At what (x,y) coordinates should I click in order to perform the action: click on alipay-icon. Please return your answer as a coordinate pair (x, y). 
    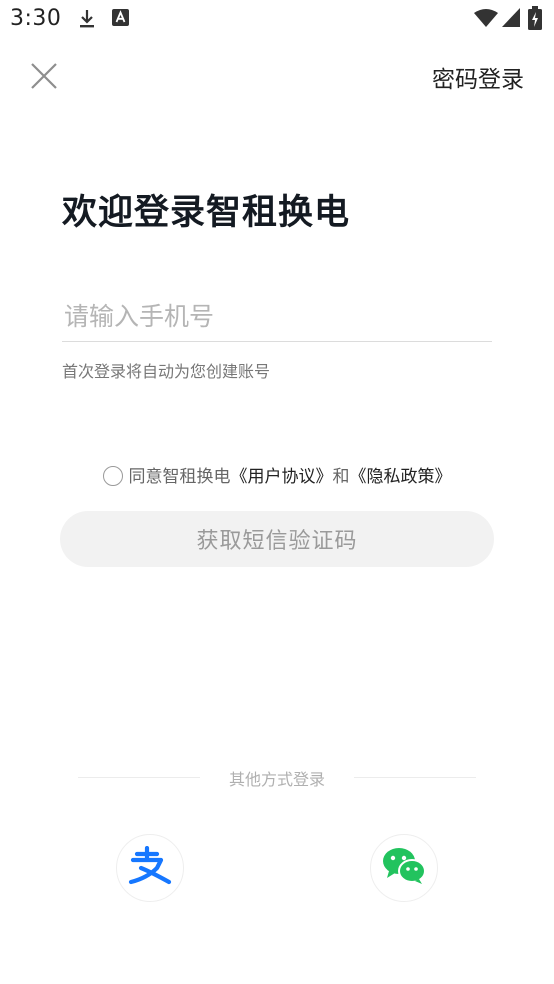
    Looking at the image, I should click on (150, 867).